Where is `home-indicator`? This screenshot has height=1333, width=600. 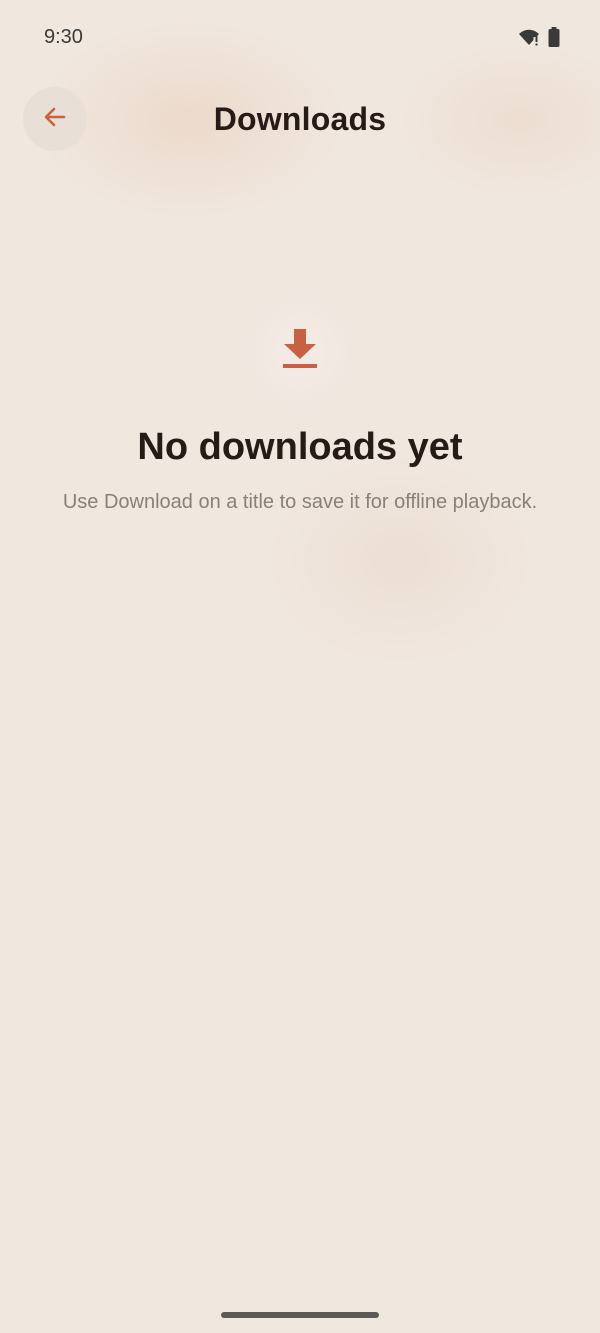 home-indicator is located at coordinates (300, 1315).